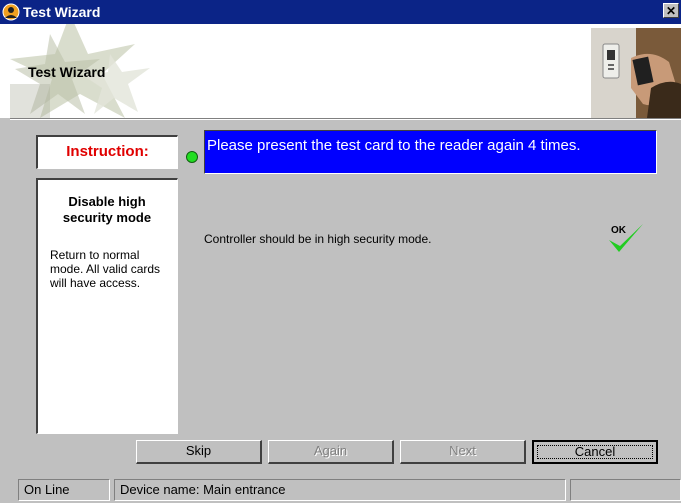 The width and height of the screenshot is (681, 503). I want to click on instruction-label: Instruction:, so click(107, 152).